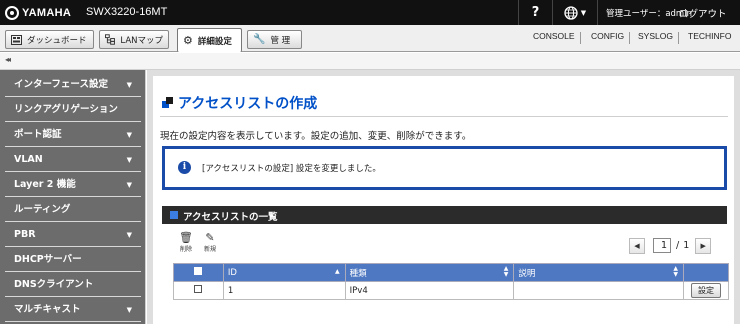  I want to click on sidebar-item-dhcp-server: DHCPサーバー, so click(73, 260).